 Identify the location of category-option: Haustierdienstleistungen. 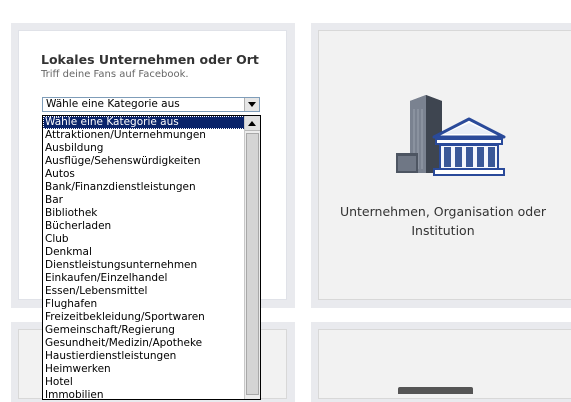
(144, 356).